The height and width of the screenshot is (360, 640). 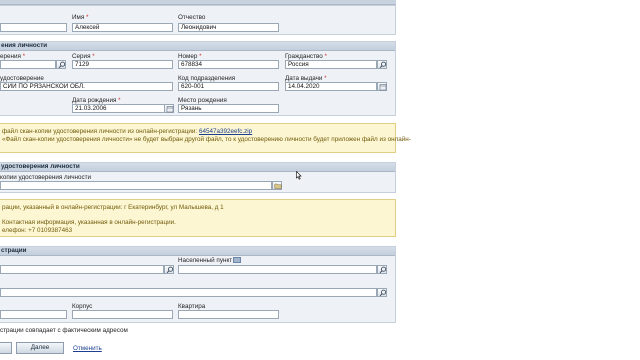 I want to click on issued-by-input: СИИ ПО РЯЗАНСКОЙ ОБЛ., so click(x=86, y=86).